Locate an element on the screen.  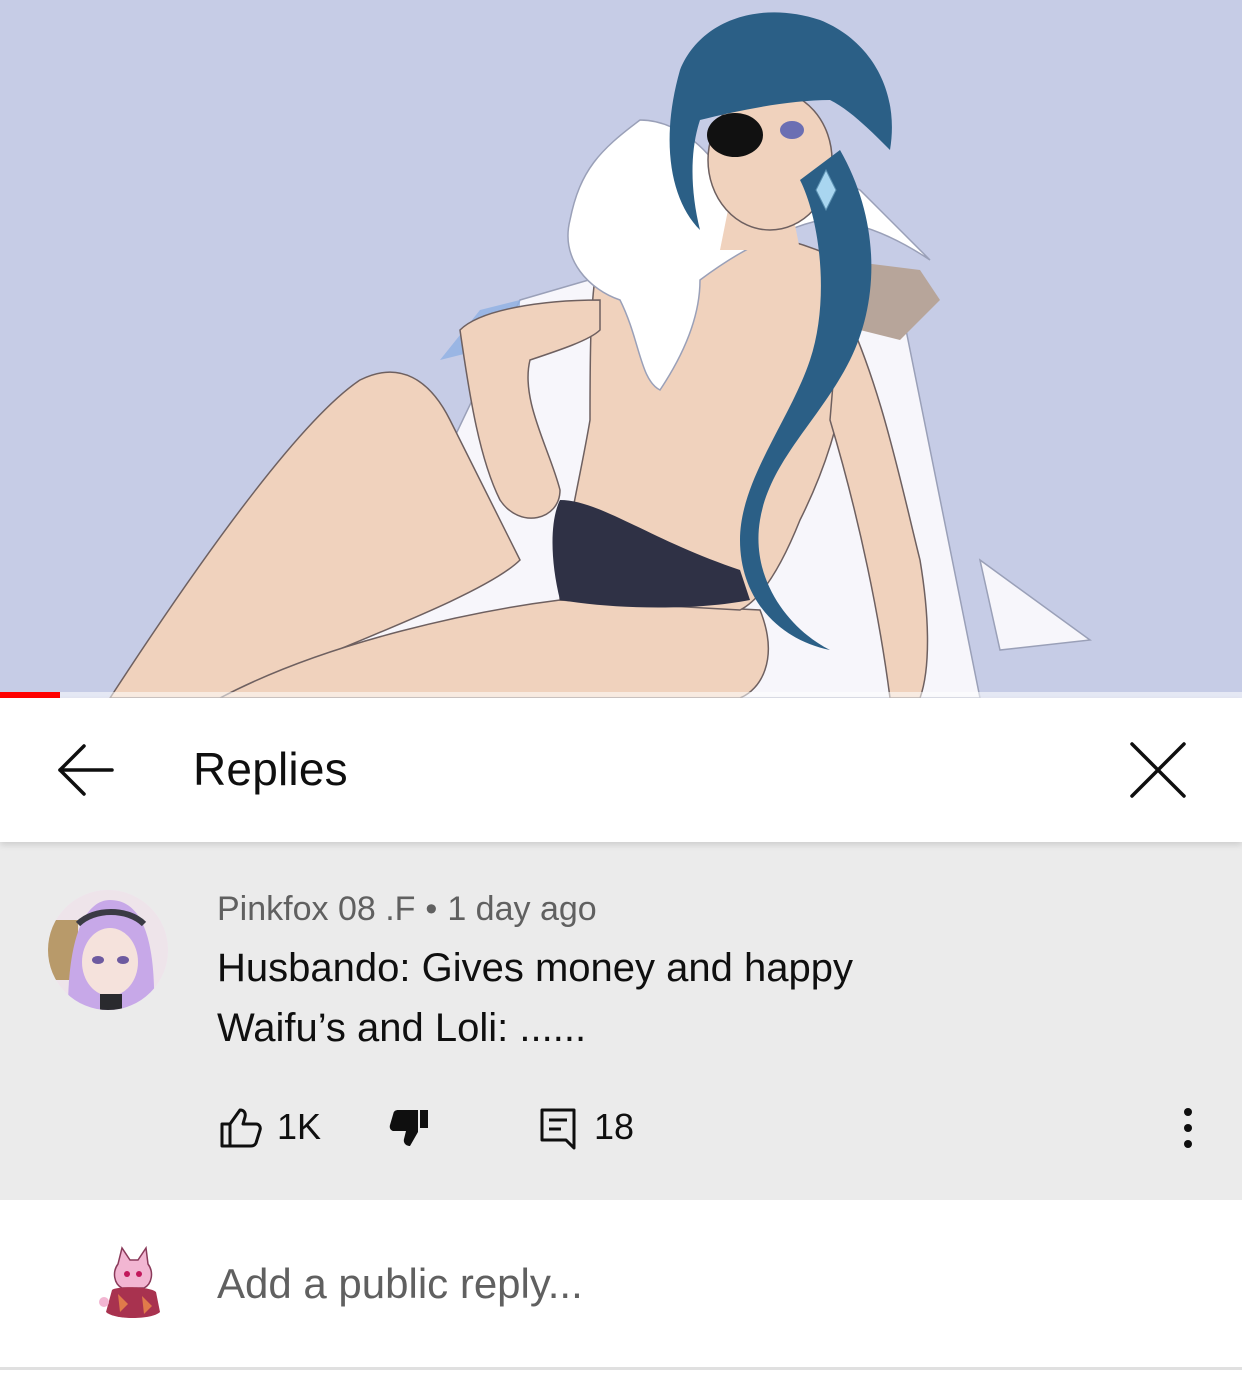
reply-comment-icon is located at coordinates (558, 1129).